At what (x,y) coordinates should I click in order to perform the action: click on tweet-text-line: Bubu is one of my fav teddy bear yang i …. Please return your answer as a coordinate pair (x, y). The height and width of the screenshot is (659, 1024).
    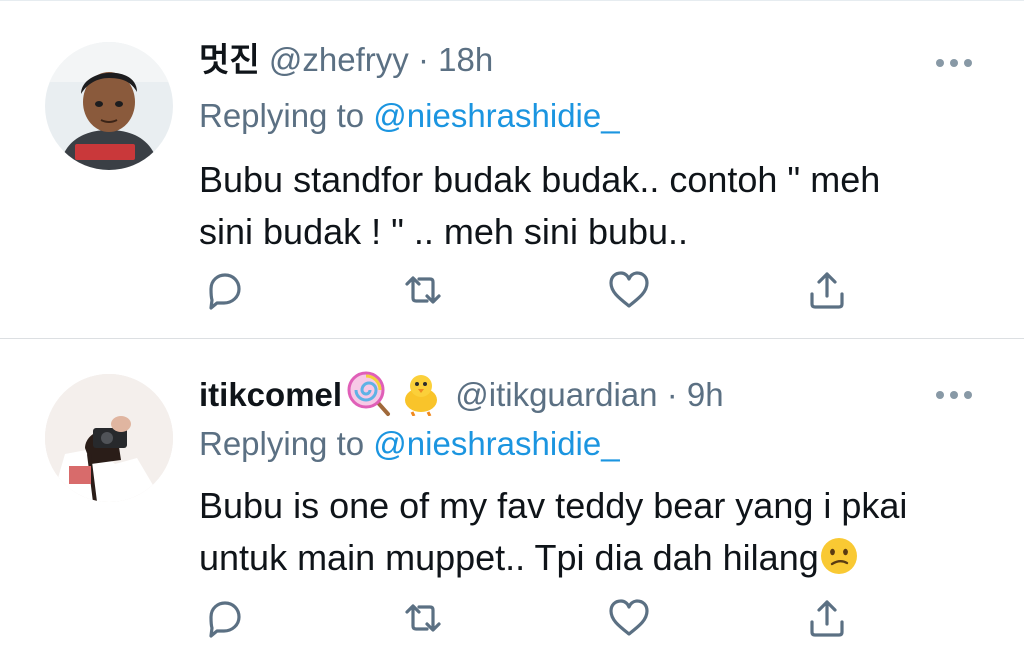
    Looking at the image, I should click on (553, 505).